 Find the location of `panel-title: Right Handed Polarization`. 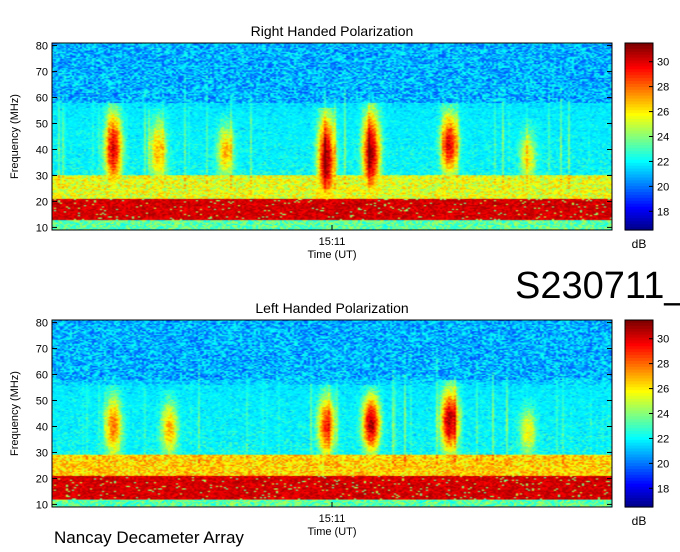

panel-title: Right Handed Polarization is located at coordinates (332, 31).